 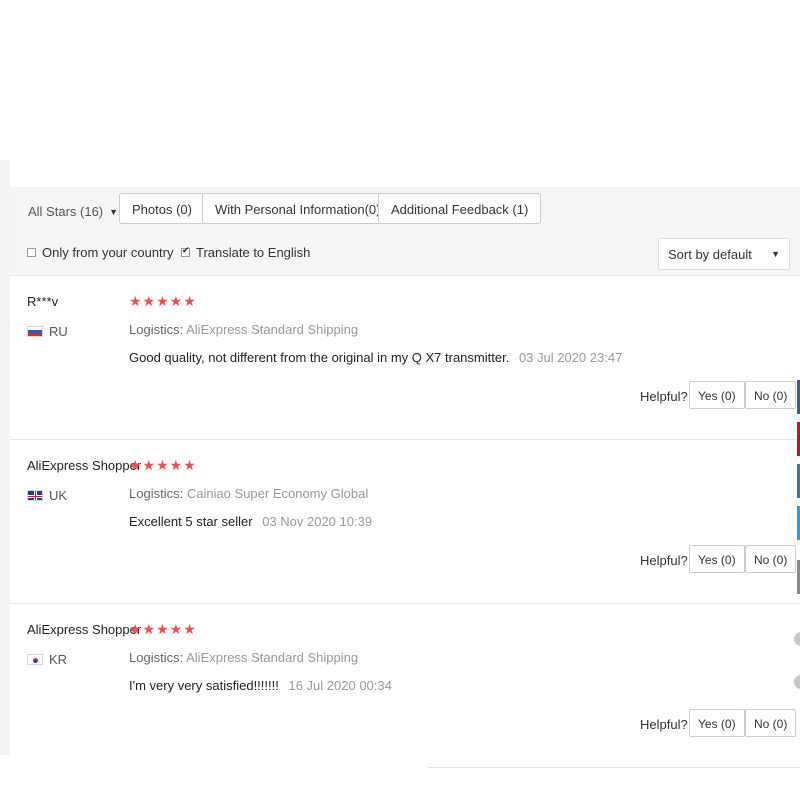 I want to click on additional-feedback-filter-button: Additional Feedback (1), so click(x=460, y=208).